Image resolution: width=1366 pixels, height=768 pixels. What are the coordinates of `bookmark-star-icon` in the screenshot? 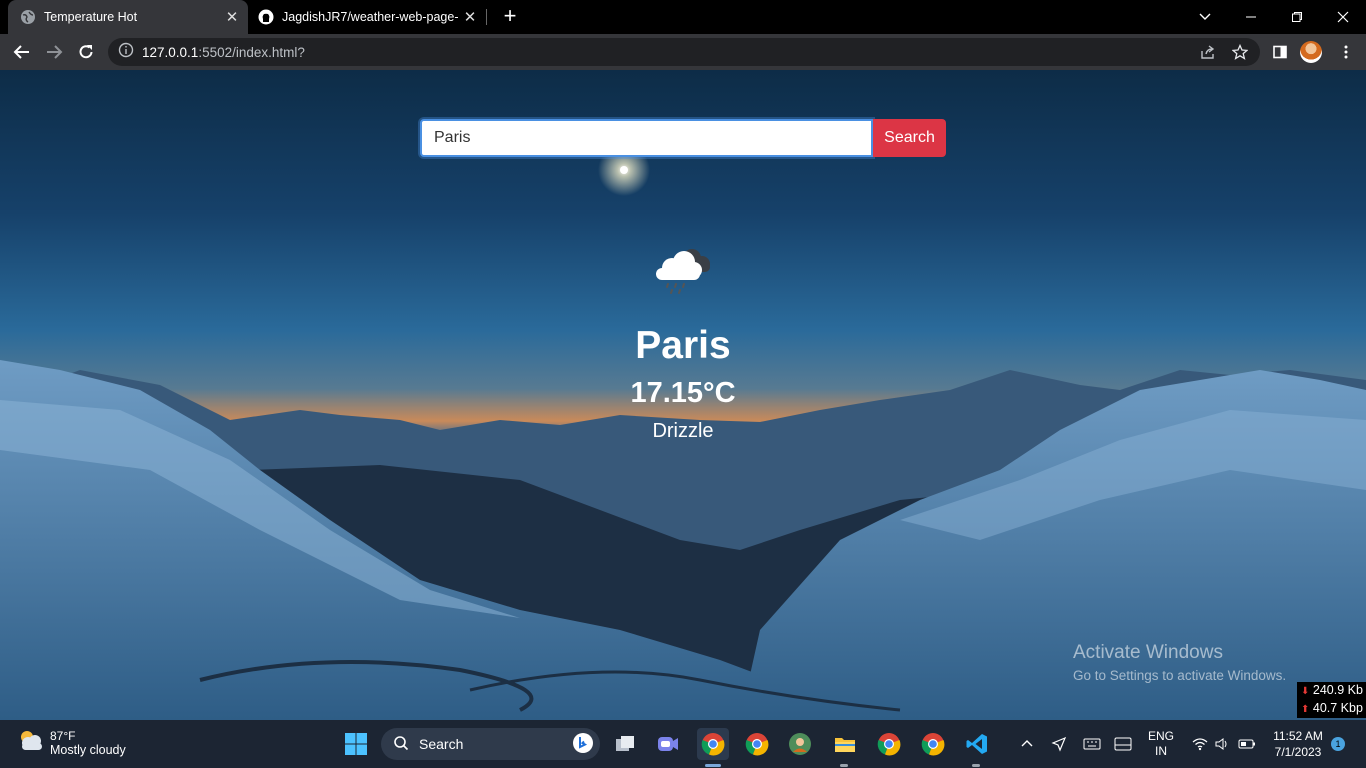 It's located at (1240, 52).